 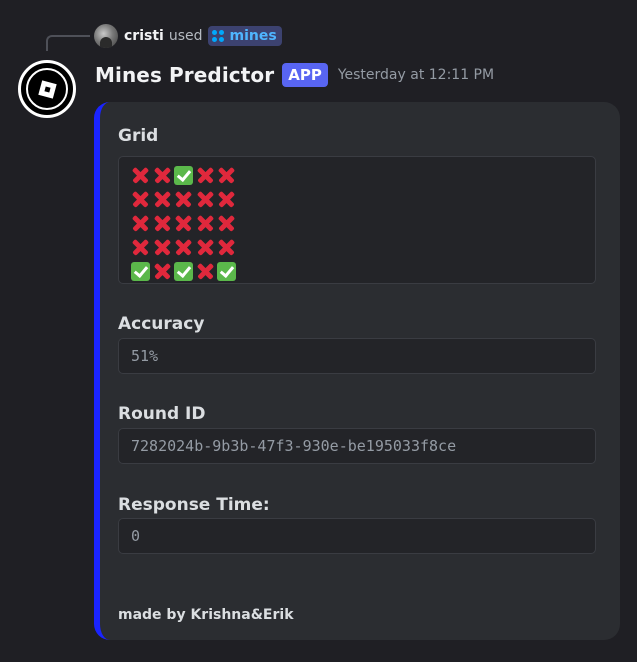 I want to click on roblox-logo-icon, so click(x=47, y=89).